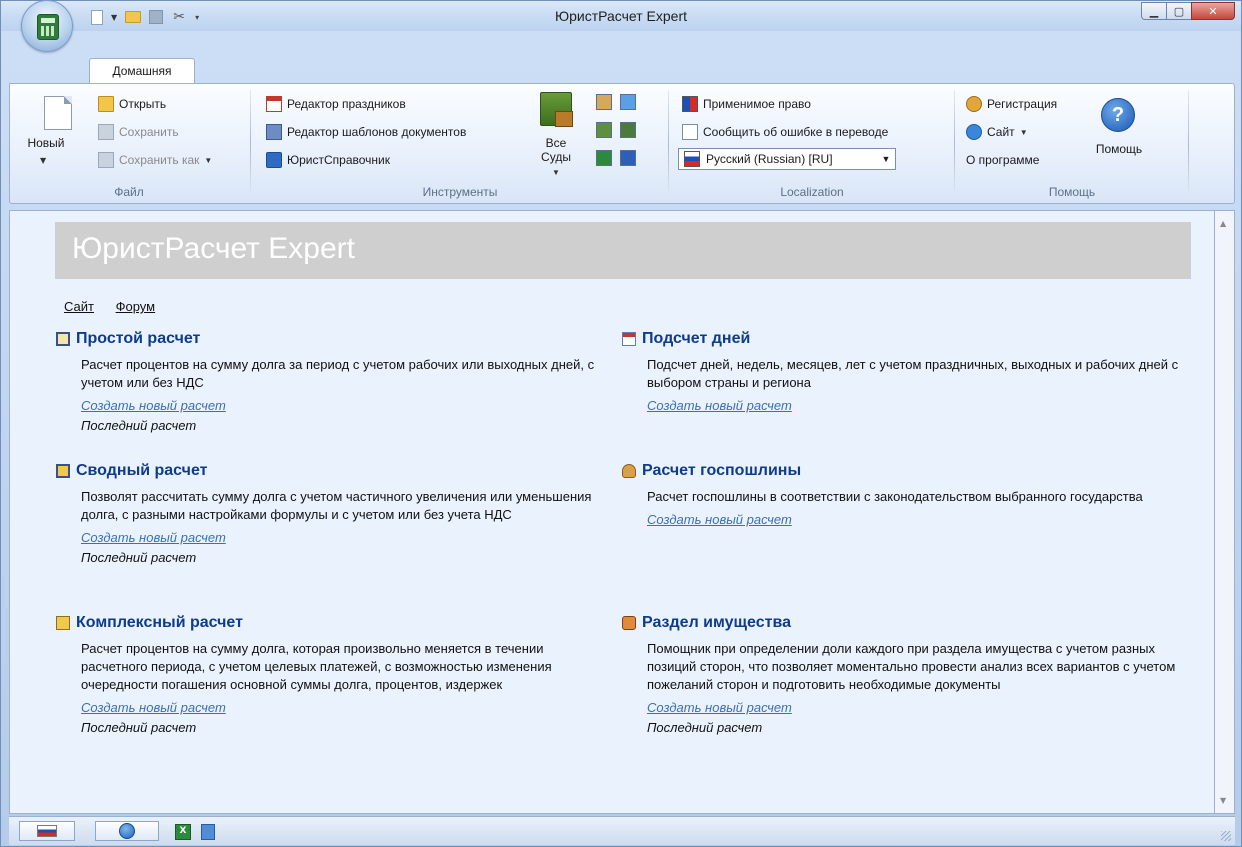  I want to click on section-title: Комплексный расчет, so click(159, 623).